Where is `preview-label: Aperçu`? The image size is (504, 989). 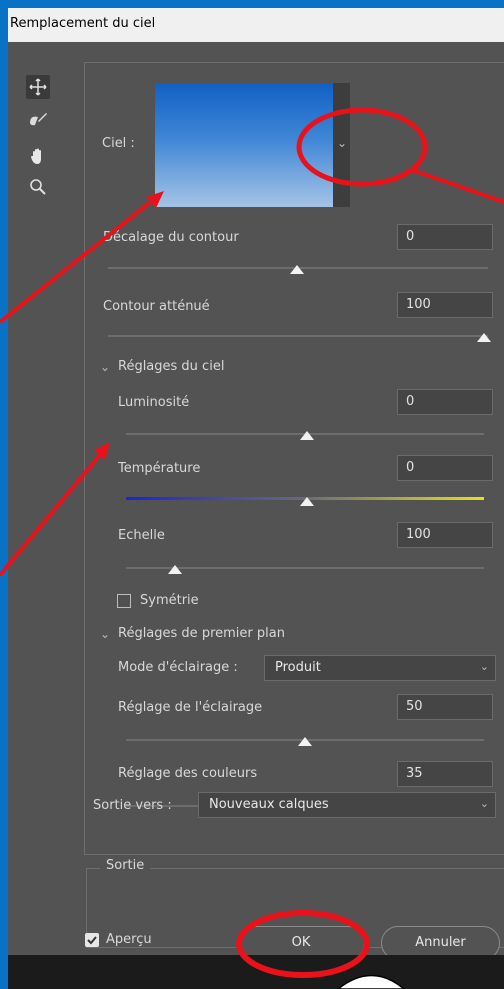 preview-label: Aperçu is located at coordinates (129, 939).